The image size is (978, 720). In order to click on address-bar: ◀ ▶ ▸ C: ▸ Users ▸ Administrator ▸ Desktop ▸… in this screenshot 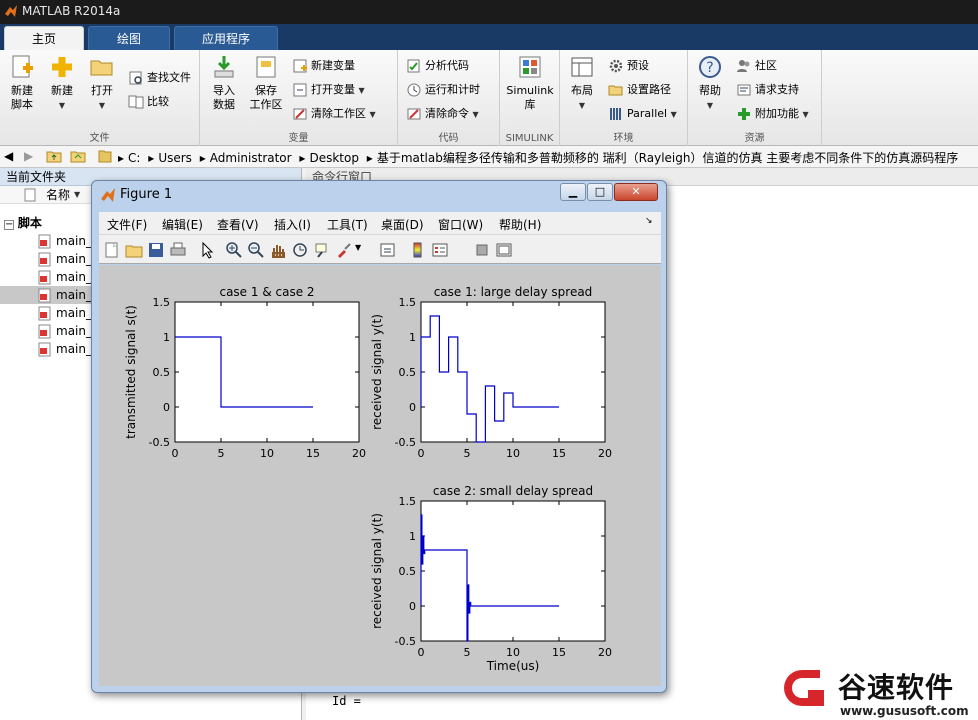, I will do `click(489, 157)`.